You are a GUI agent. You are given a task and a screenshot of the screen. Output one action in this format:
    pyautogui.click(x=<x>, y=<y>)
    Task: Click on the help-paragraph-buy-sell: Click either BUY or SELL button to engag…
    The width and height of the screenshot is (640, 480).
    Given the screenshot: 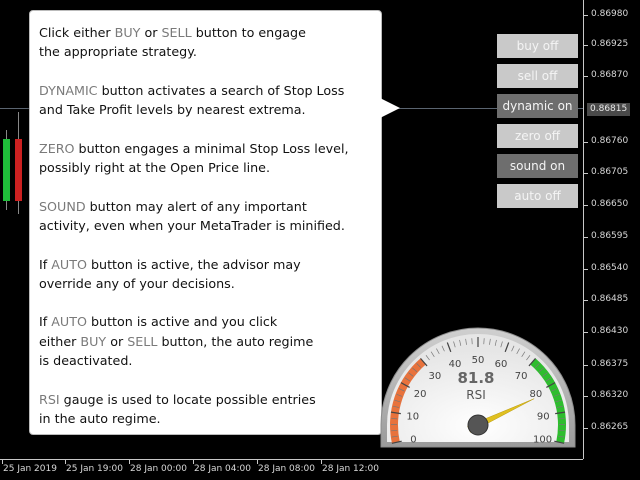 What is the action you would take?
    pyautogui.click(x=172, y=42)
    